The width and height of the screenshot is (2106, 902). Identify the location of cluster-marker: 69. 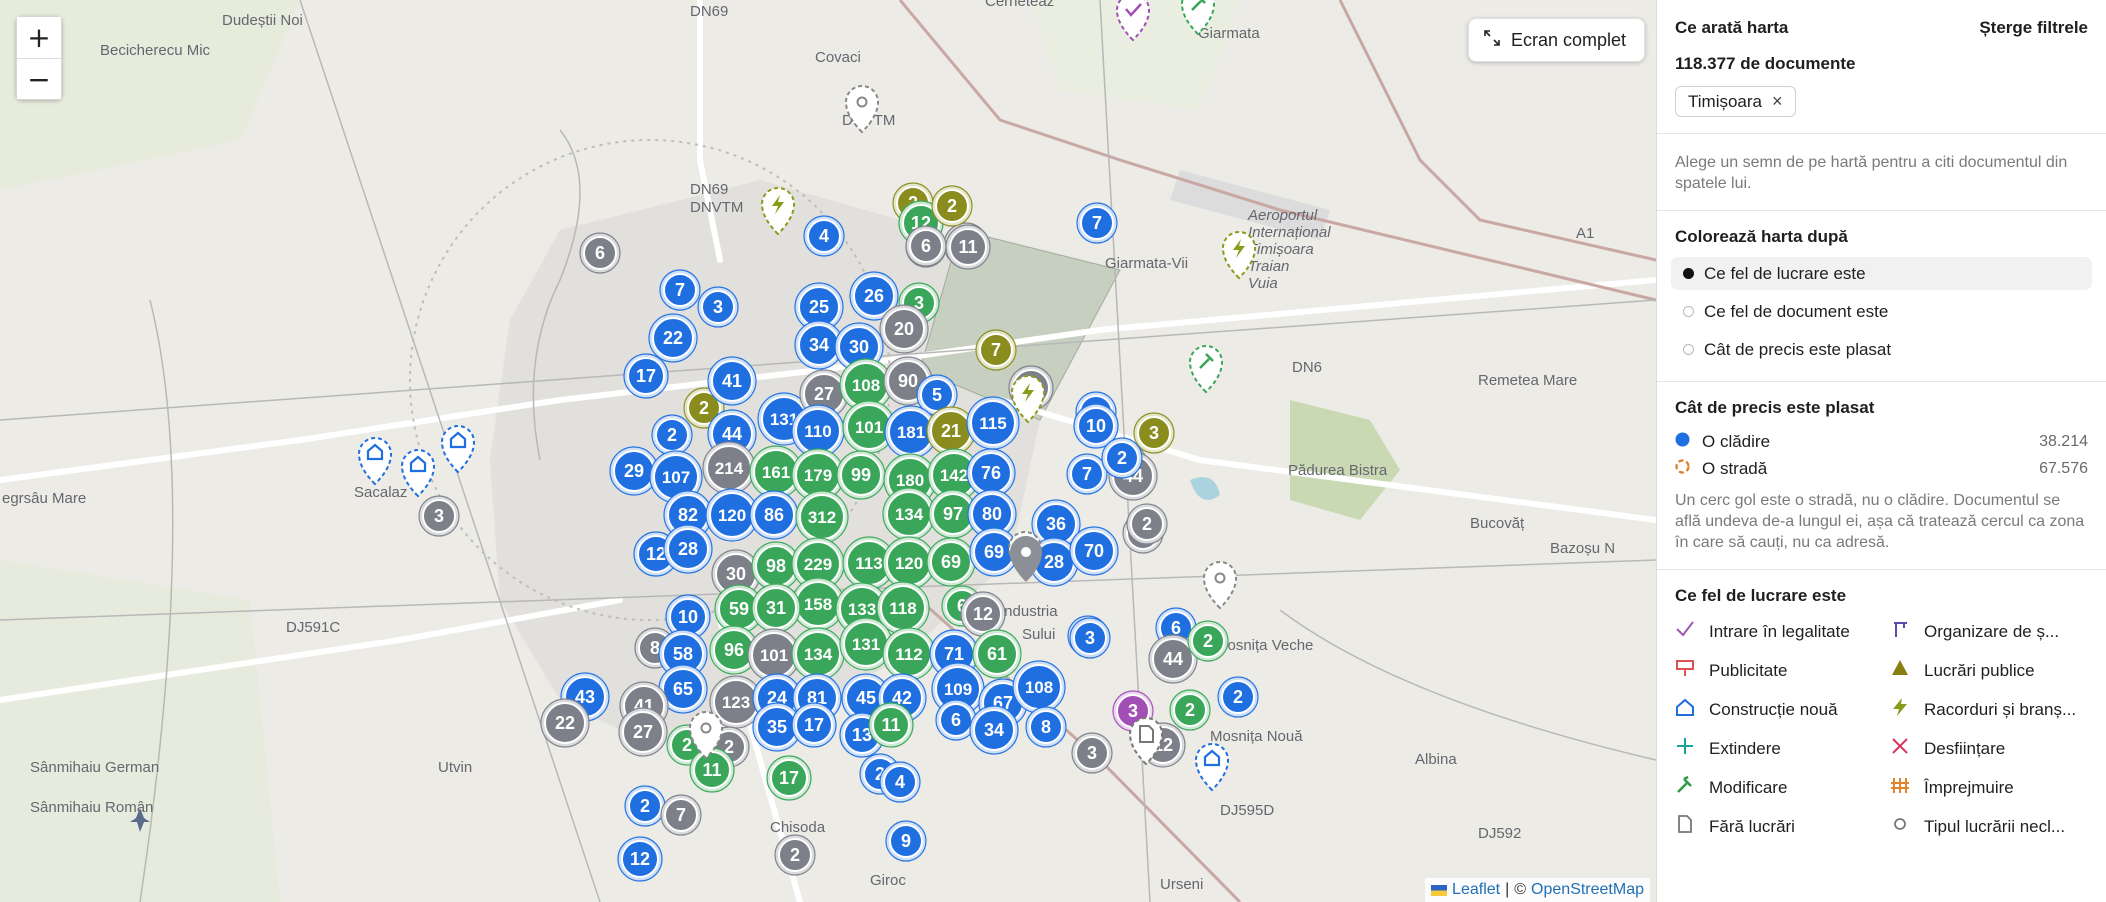
(951, 562).